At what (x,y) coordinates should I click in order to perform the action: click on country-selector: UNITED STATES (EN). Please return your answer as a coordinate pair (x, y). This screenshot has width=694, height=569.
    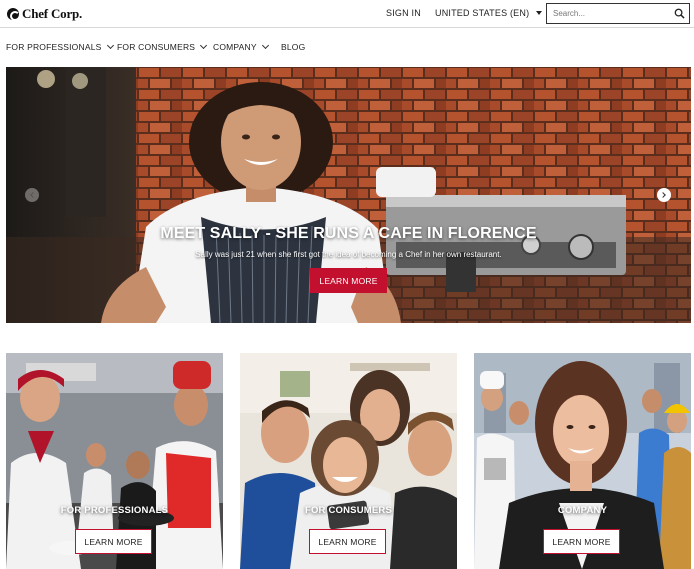
    Looking at the image, I should click on (489, 13).